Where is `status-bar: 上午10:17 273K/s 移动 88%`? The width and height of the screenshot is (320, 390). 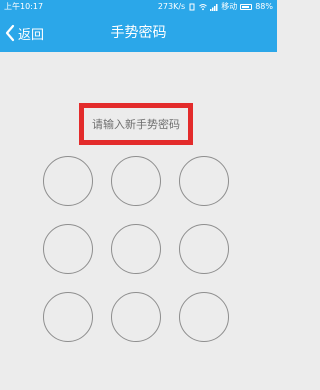 status-bar: 上午10:17 273K/s 移动 88% is located at coordinates (138, 7).